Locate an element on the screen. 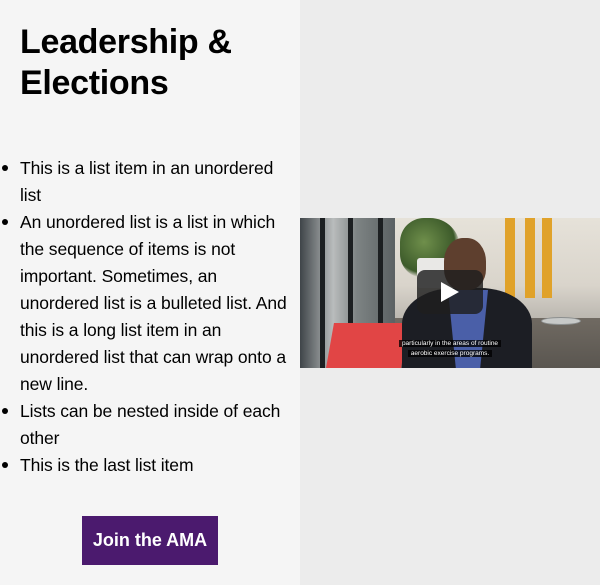  play-icon is located at coordinates (450, 292).